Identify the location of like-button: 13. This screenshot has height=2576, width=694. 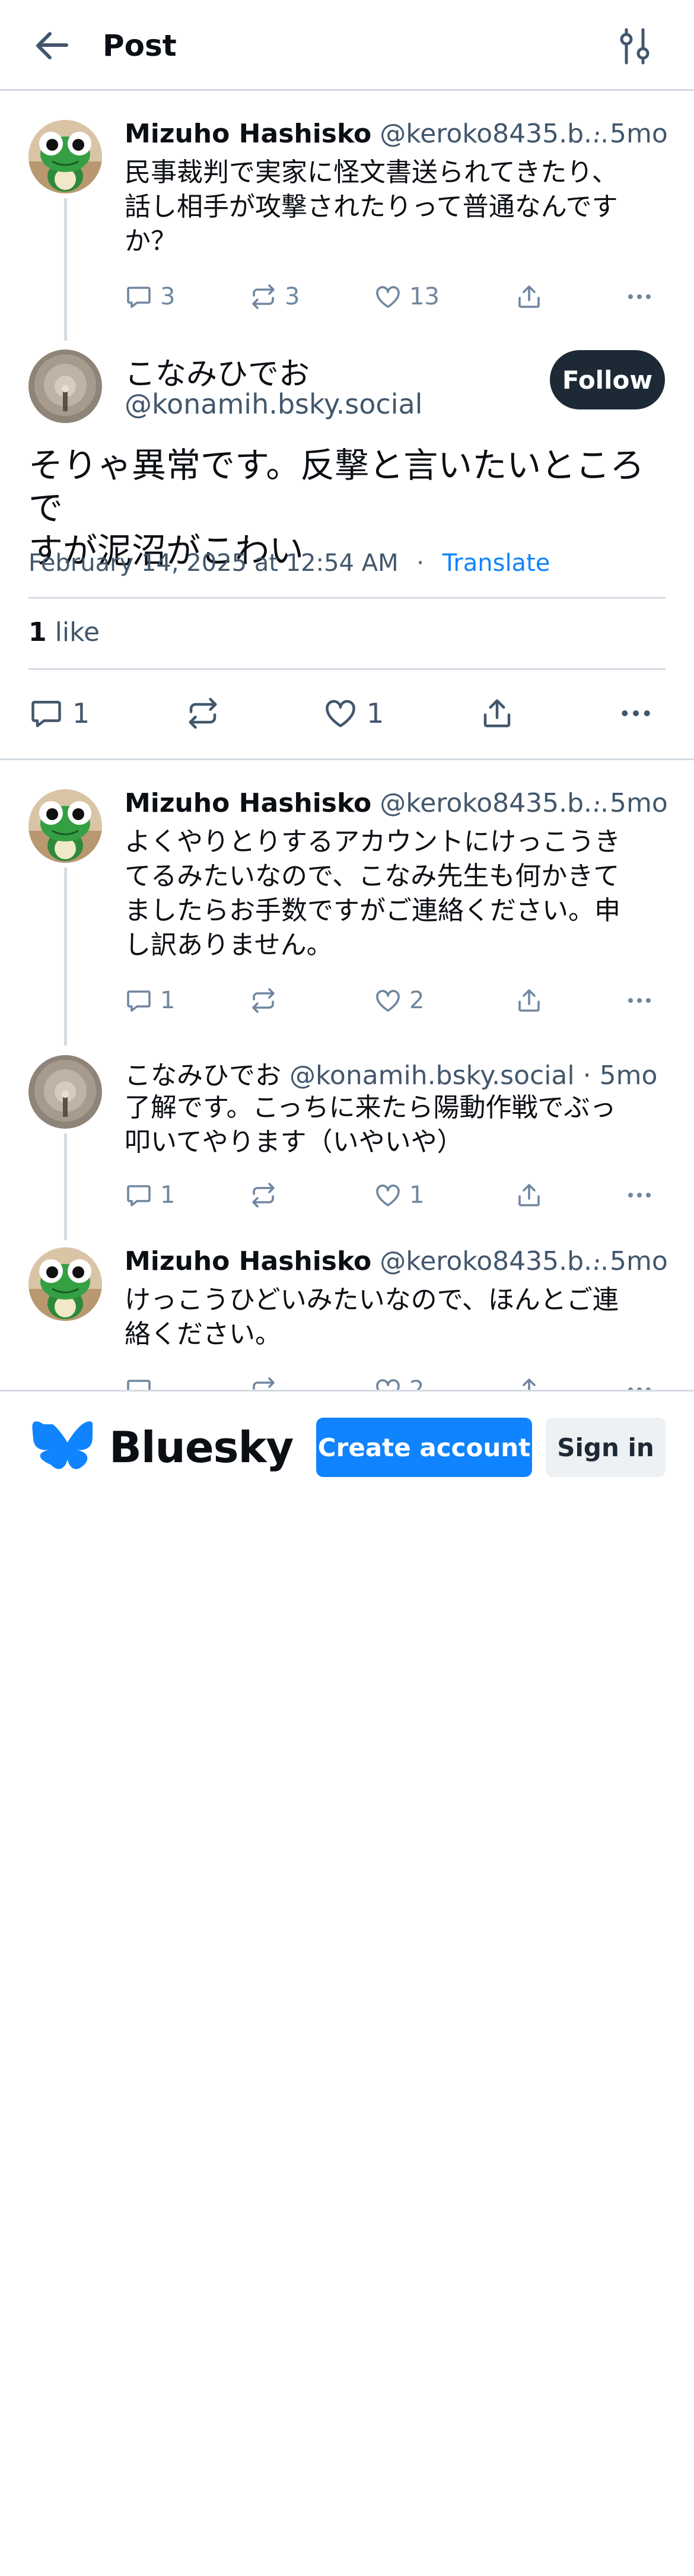
(407, 297).